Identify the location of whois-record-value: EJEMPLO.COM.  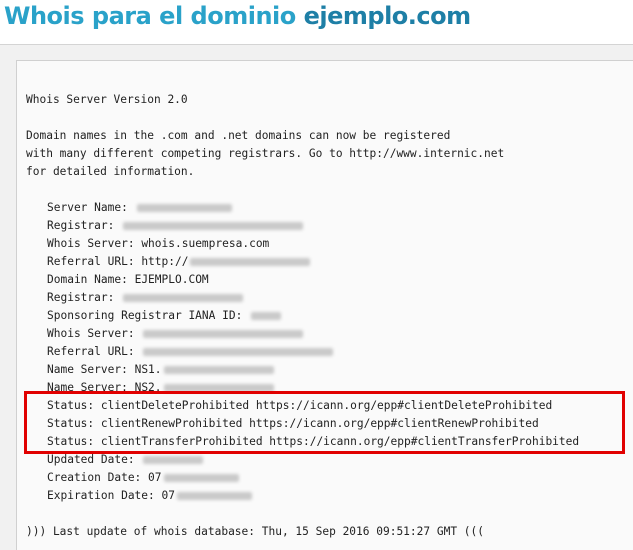
(171, 279).